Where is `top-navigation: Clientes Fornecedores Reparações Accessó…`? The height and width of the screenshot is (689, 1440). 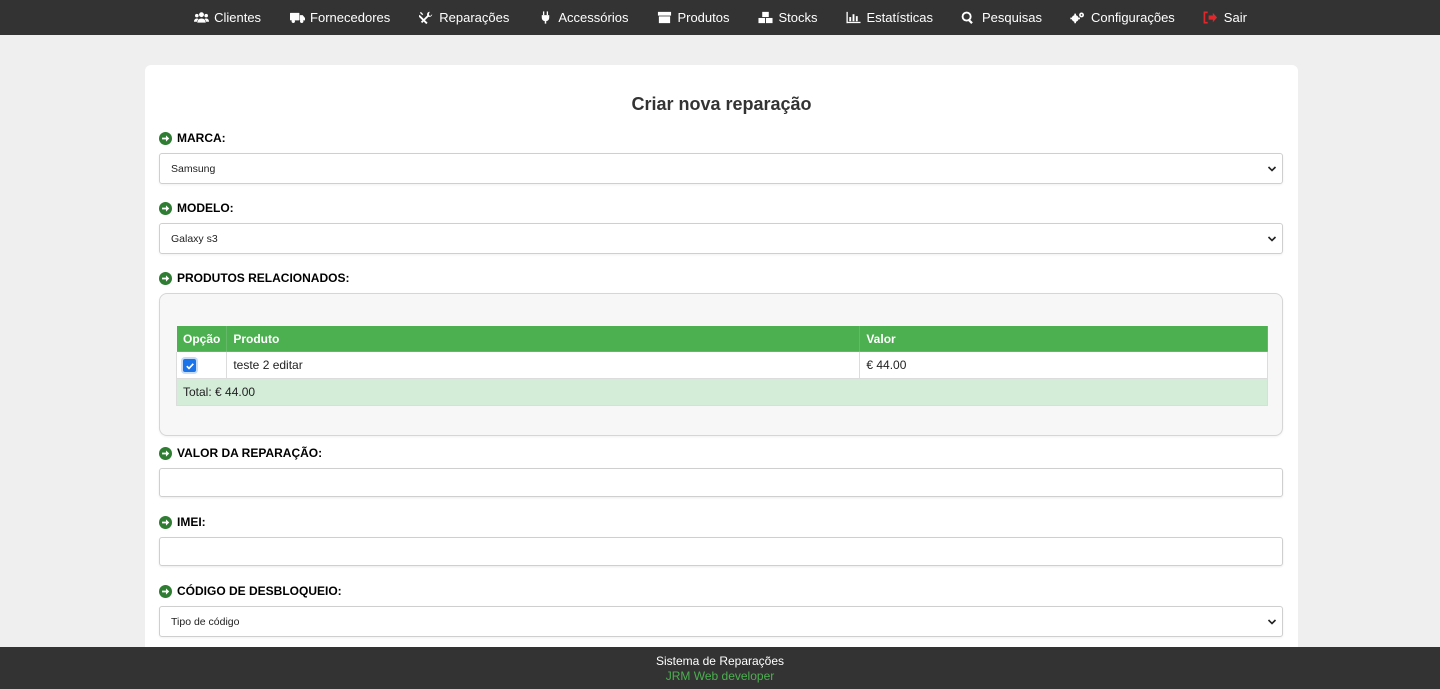 top-navigation: Clientes Fornecedores Reparações Accessó… is located at coordinates (720, 17).